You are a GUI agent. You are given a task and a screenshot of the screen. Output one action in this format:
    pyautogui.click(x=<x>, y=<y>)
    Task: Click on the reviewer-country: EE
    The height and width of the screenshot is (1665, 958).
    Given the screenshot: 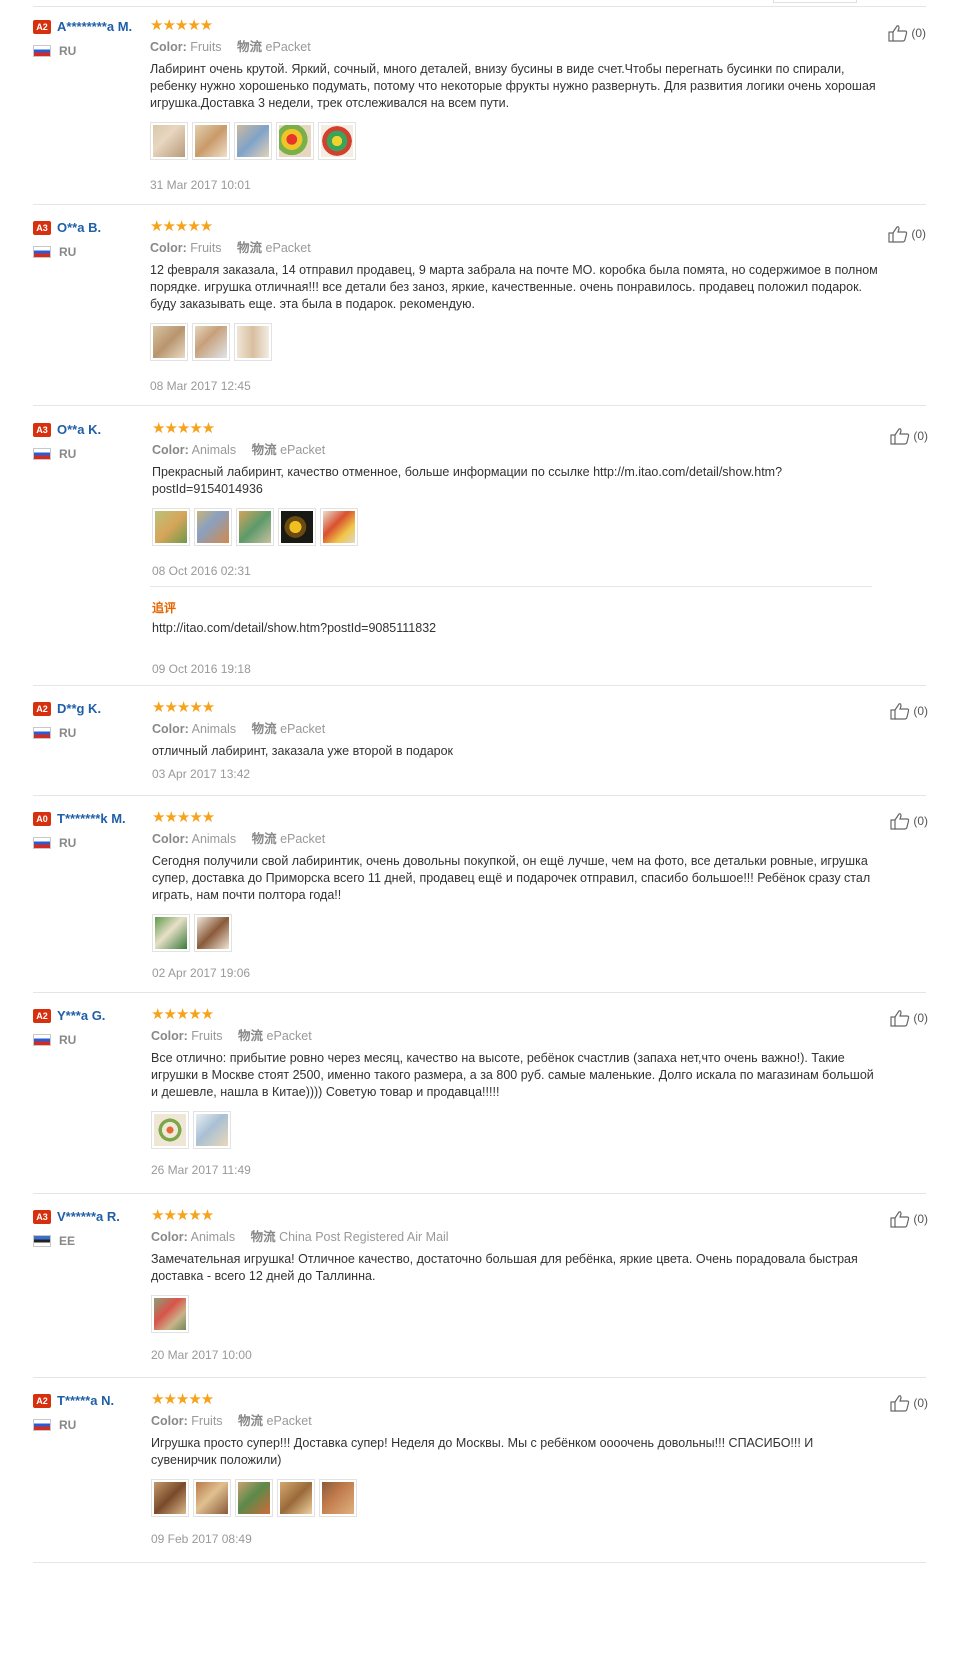 What is the action you would take?
    pyautogui.click(x=92, y=1241)
    